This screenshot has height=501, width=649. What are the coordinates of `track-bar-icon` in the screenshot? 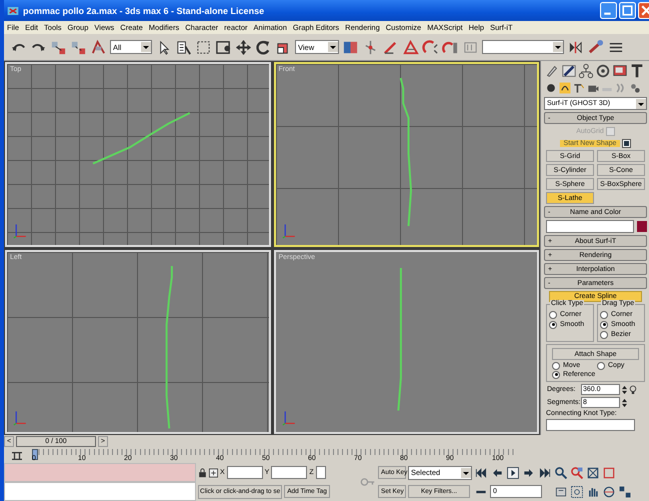 It's located at (17, 455).